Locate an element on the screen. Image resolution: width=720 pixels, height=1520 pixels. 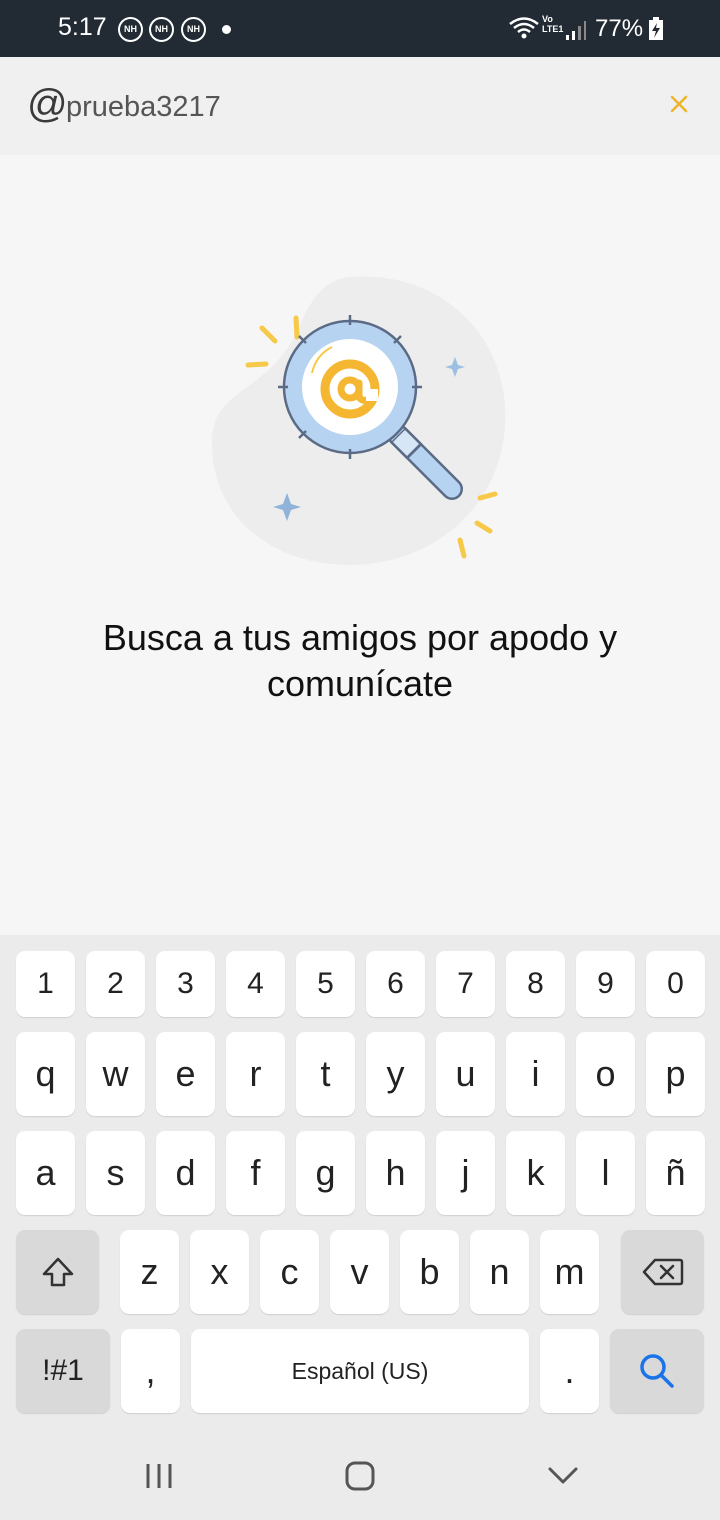
navigation-bar is located at coordinates (360, 1475).